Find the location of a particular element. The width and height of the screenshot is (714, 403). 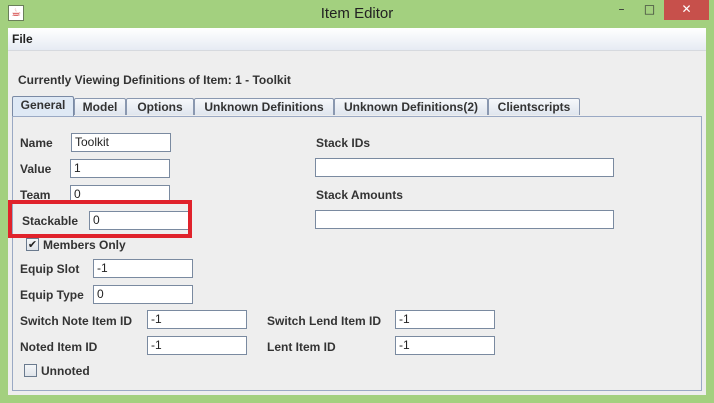

tab-clientscripts: Clientscripts is located at coordinates (534, 106).